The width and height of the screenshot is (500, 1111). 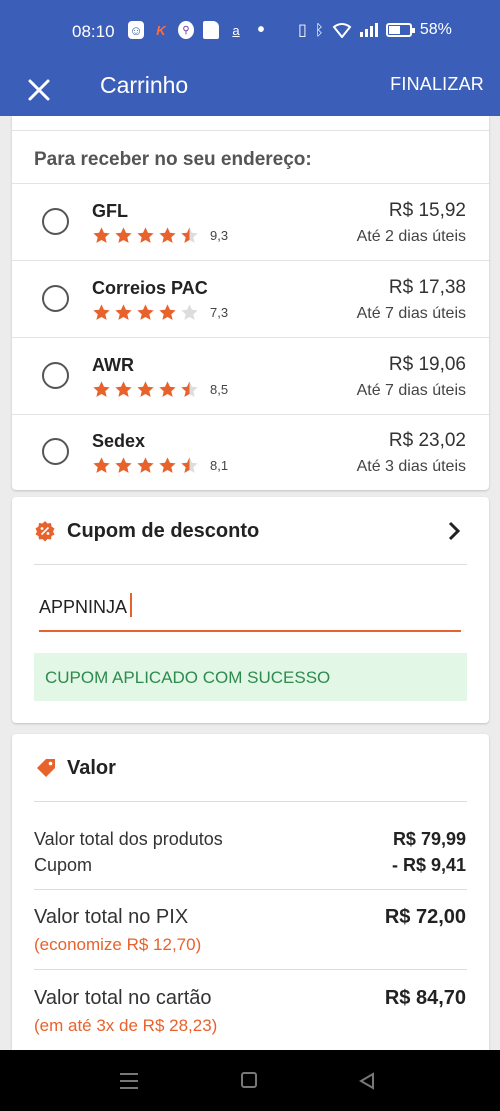 I want to click on shipping-option: AWR 8,5 R$ 19,06 Até 7 dias úteis, so click(x=250, y=376).